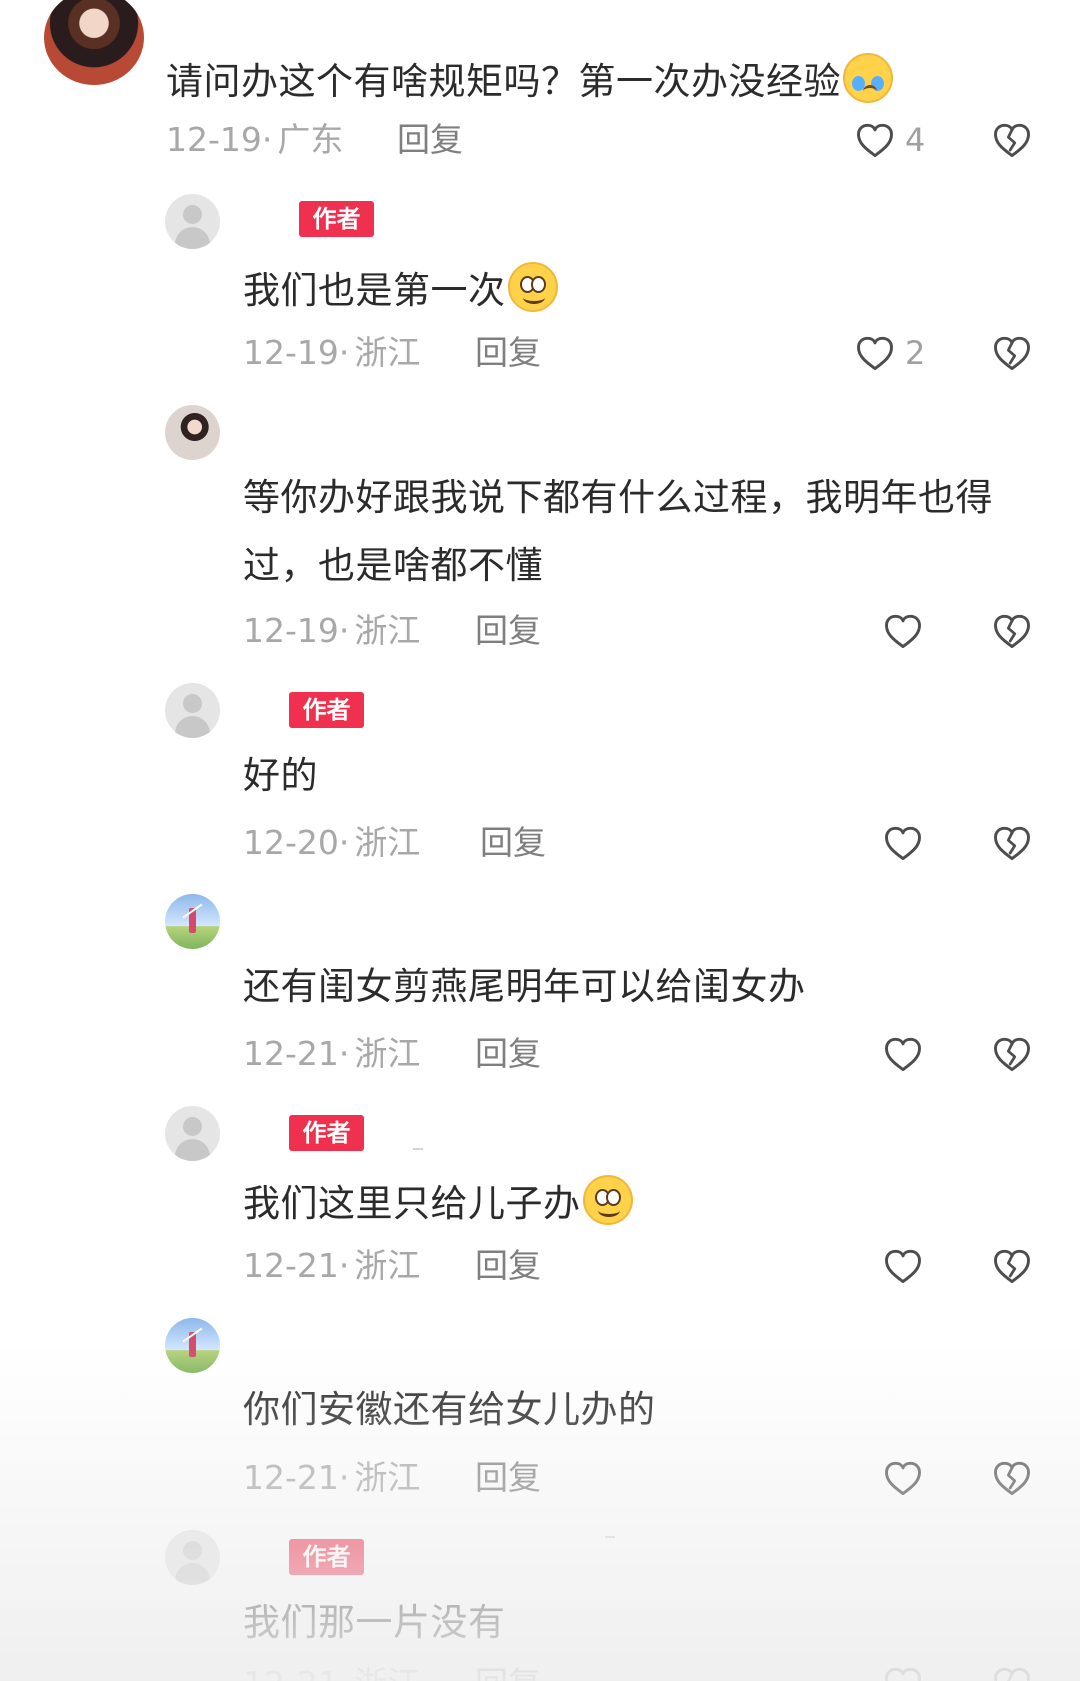  Describe the element at coordinates (449, 1409) in the screenshot. I see `comment-text: 你们安徽还有给女儿办的` at that location.